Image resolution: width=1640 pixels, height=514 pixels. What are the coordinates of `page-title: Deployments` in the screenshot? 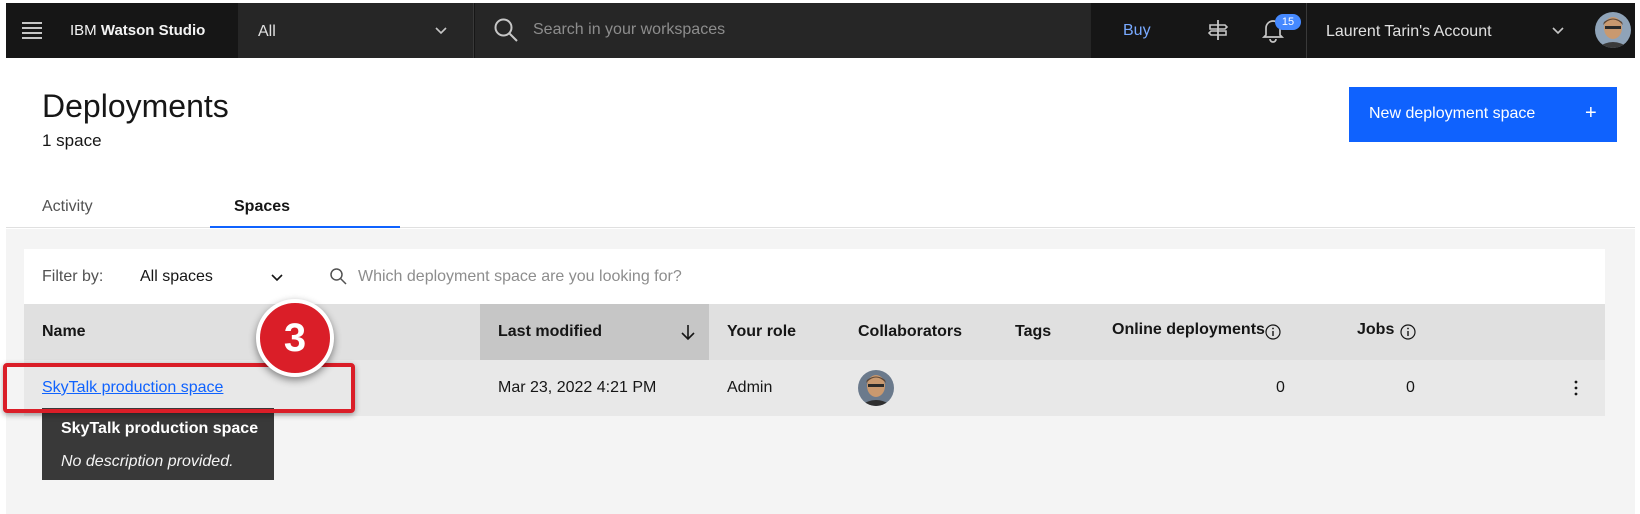 It's located at (135, 106).